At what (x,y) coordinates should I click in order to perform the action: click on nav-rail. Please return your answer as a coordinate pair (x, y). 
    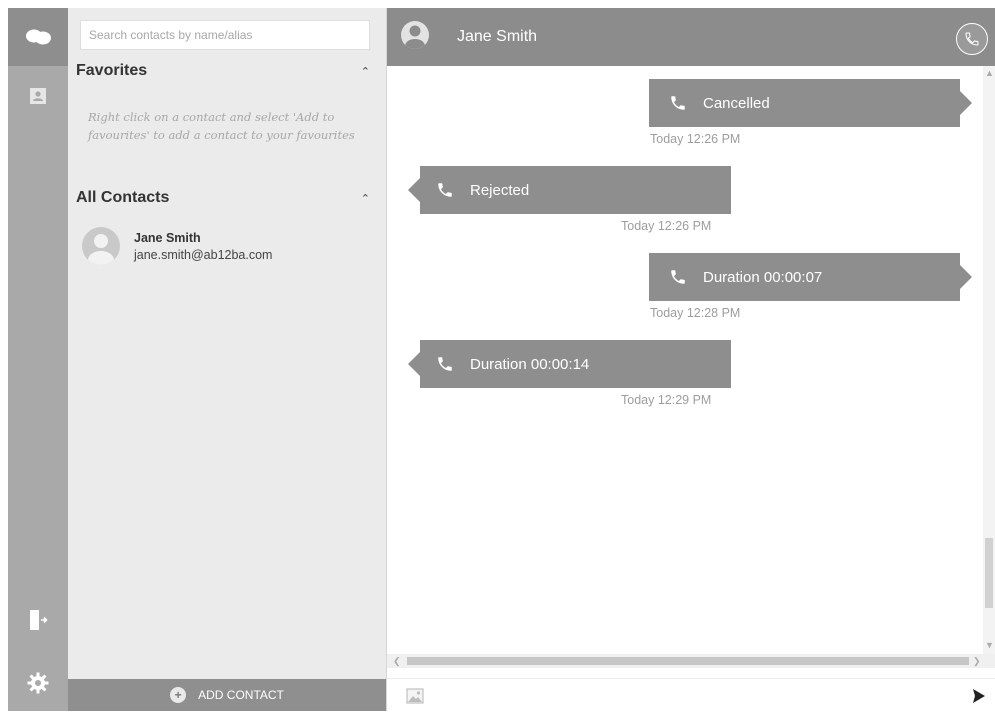
    Looking at the image, I should click on (38, 359).